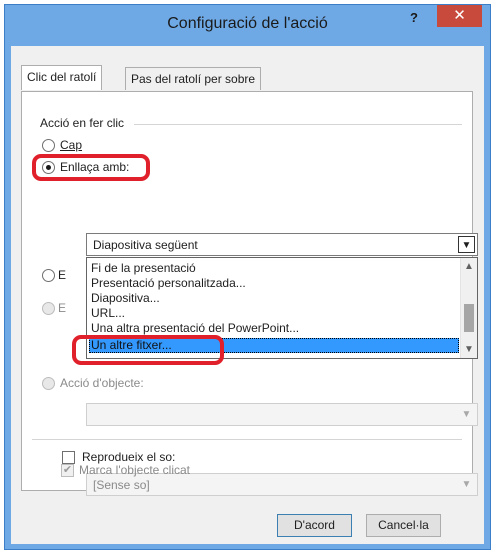  Describe the element at coordinates (469, 266) in the screenshot. I see `scroll-up-icon: ▲` at that location.